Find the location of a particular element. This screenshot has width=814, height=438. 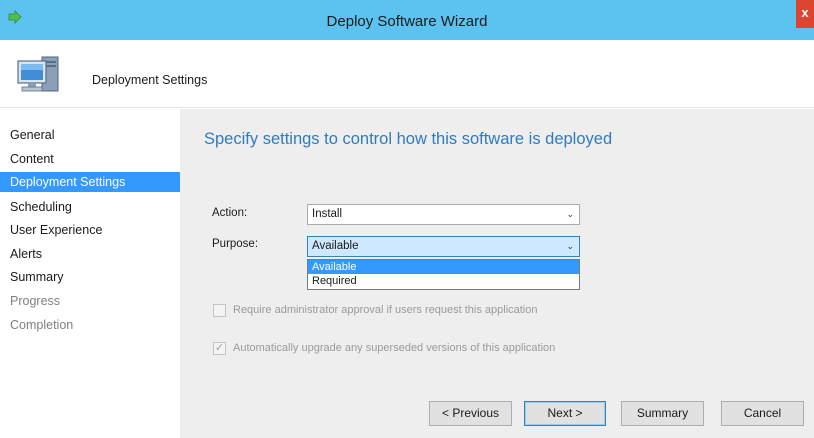

next-button: Next > is located at coordinates (565, 413).